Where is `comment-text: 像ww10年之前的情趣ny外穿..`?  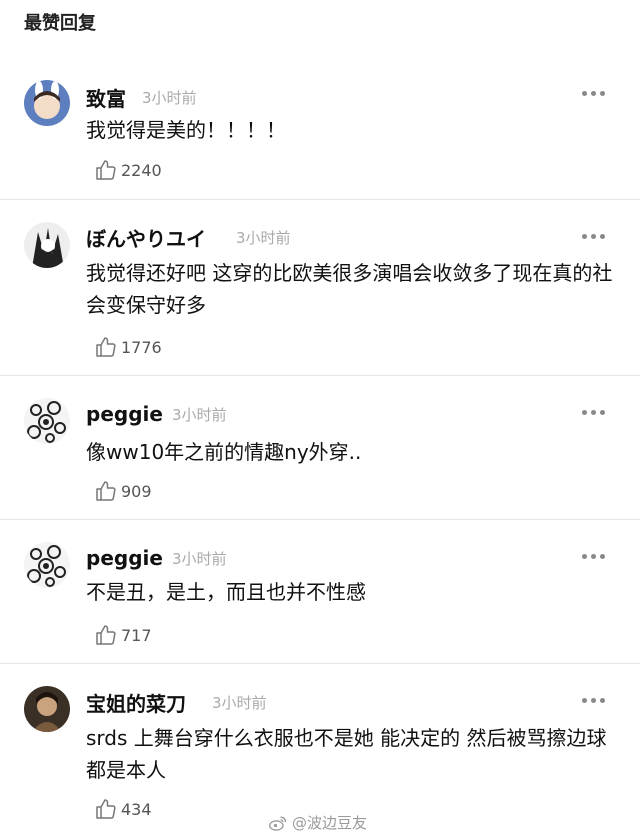
comment-text: 像ww10年之前的情趣ny外穿.. is located at coordinates (224, 452).